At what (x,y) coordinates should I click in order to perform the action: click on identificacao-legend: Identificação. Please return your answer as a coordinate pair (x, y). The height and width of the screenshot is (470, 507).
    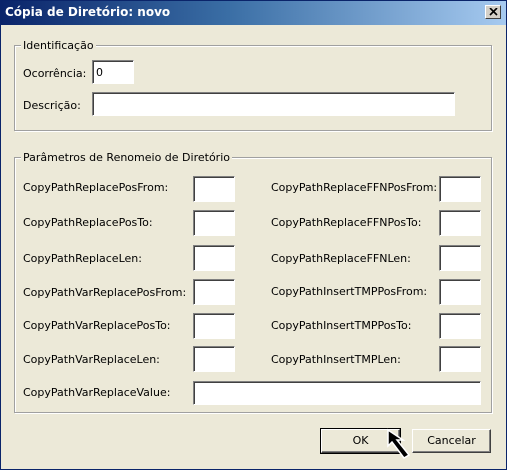
    Looking at the image, I should click on (58, 45).